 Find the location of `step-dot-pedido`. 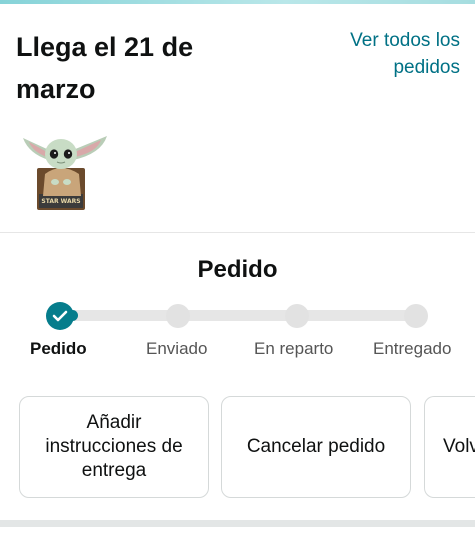

step-dot-pedido is located at coordinates (60, 316).